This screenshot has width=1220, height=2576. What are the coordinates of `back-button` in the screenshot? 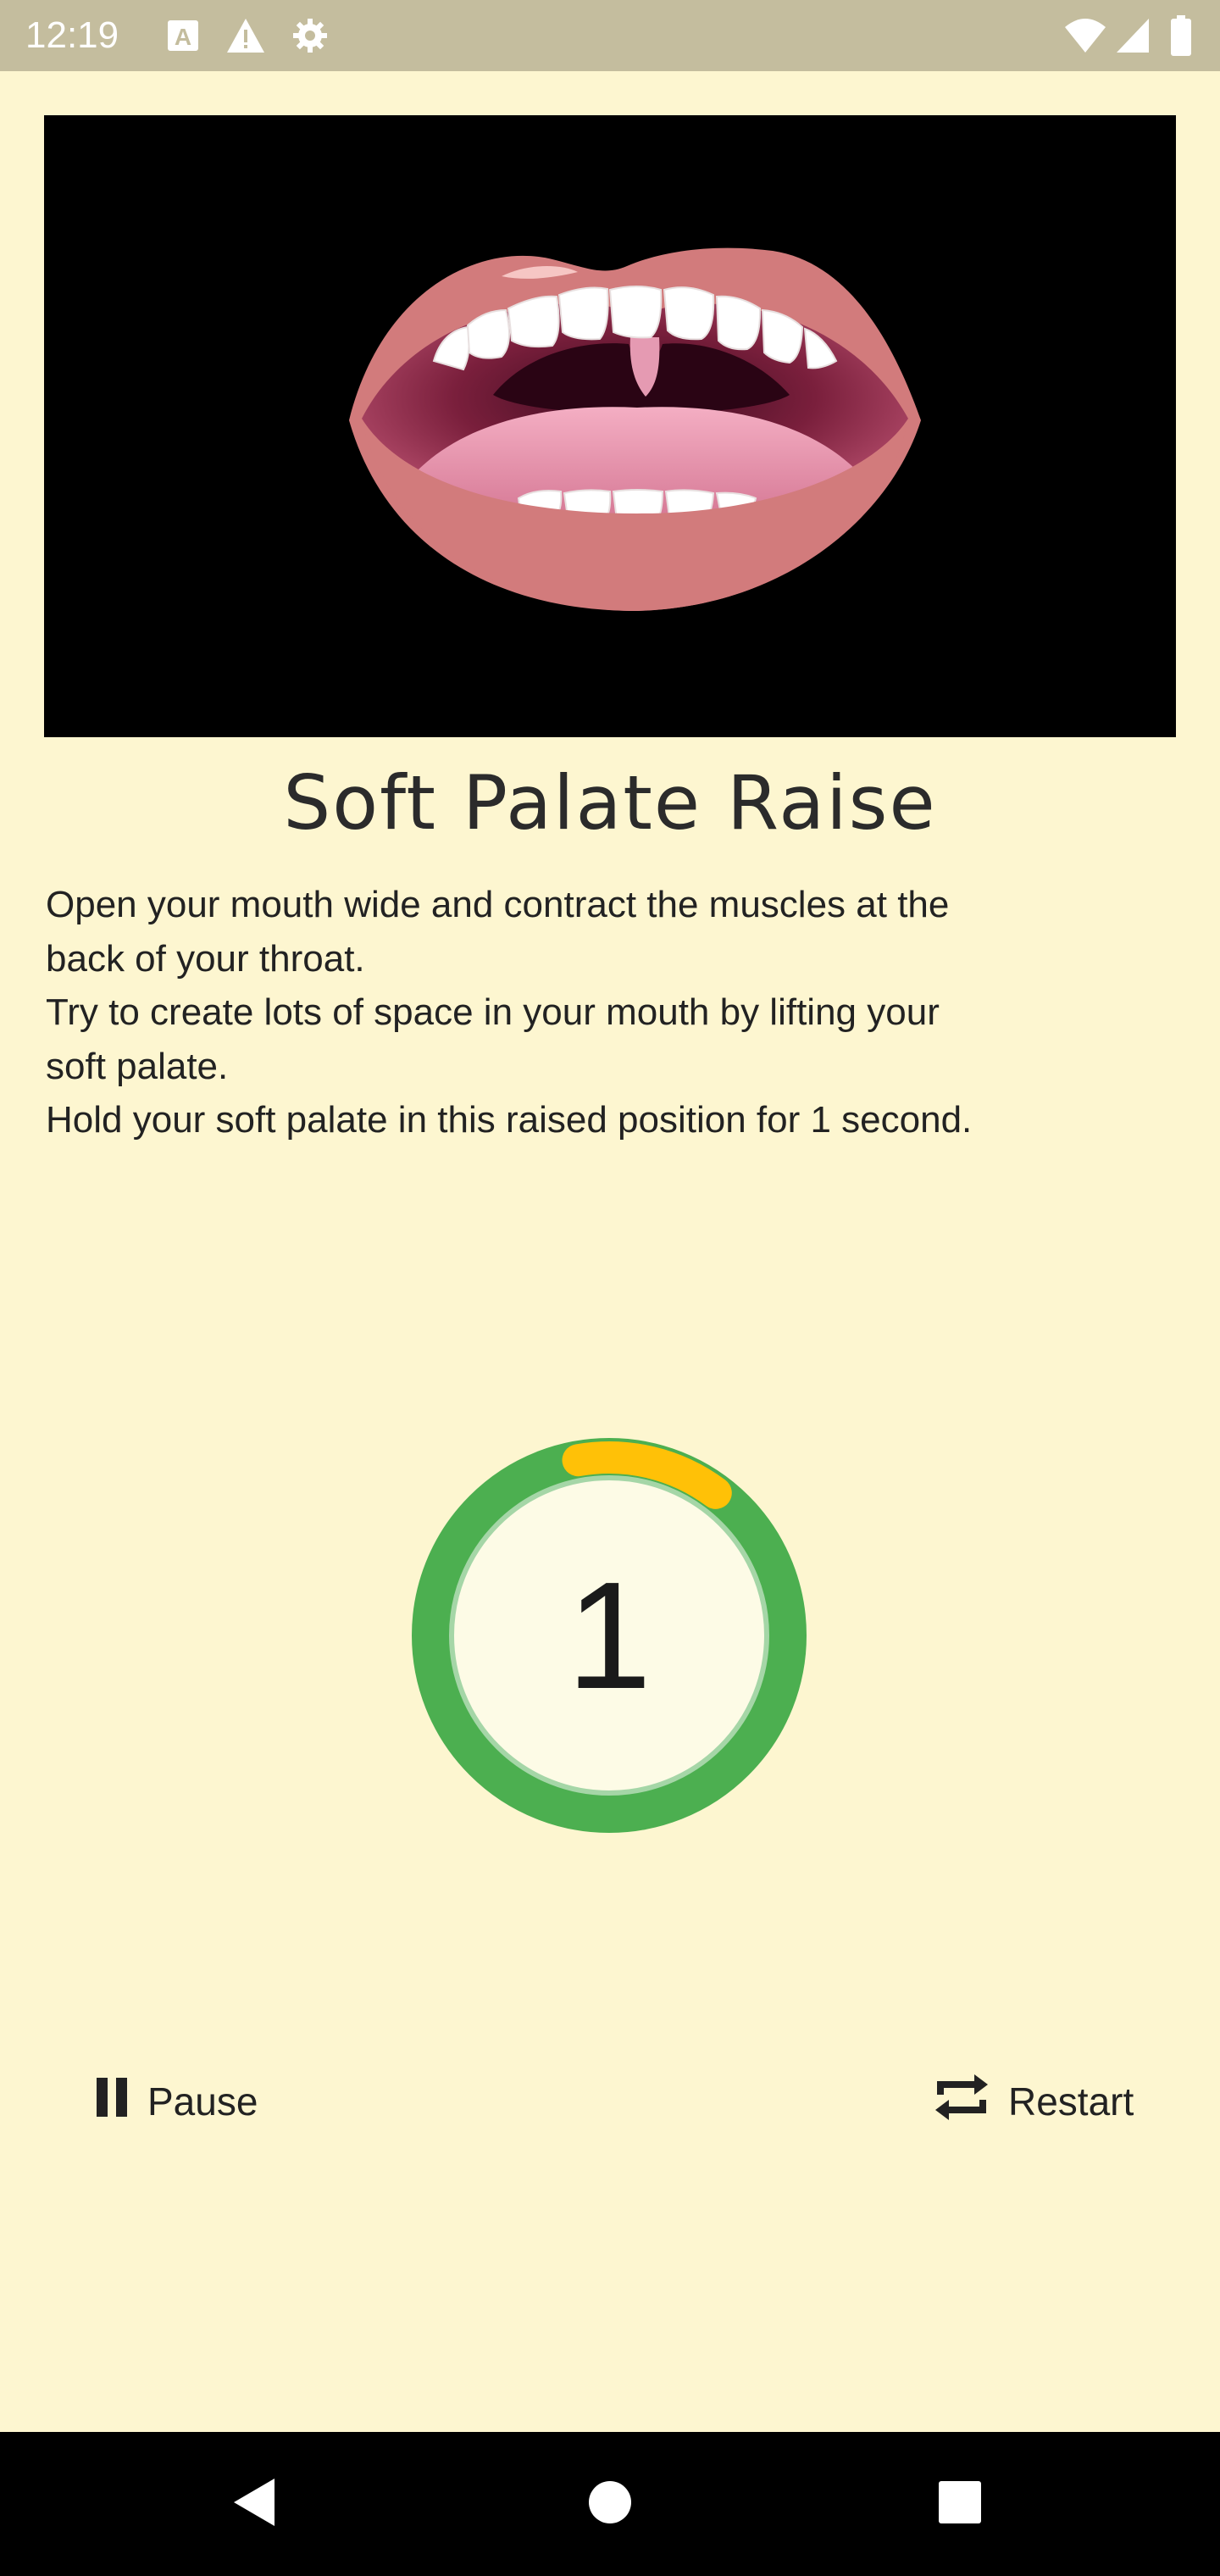 It's located at (254, 2504).